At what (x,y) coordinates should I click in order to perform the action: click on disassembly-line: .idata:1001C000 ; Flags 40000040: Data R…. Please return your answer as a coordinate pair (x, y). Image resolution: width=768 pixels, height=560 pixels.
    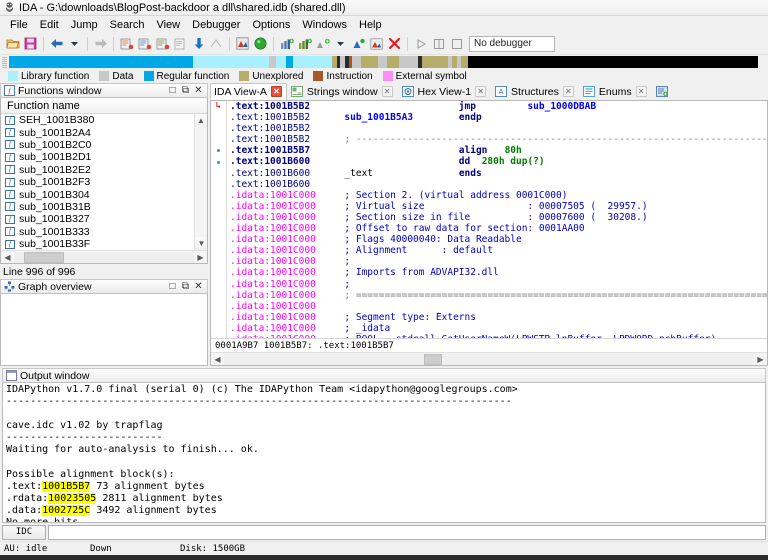
    Looking at the image, I should click on (498, 239).